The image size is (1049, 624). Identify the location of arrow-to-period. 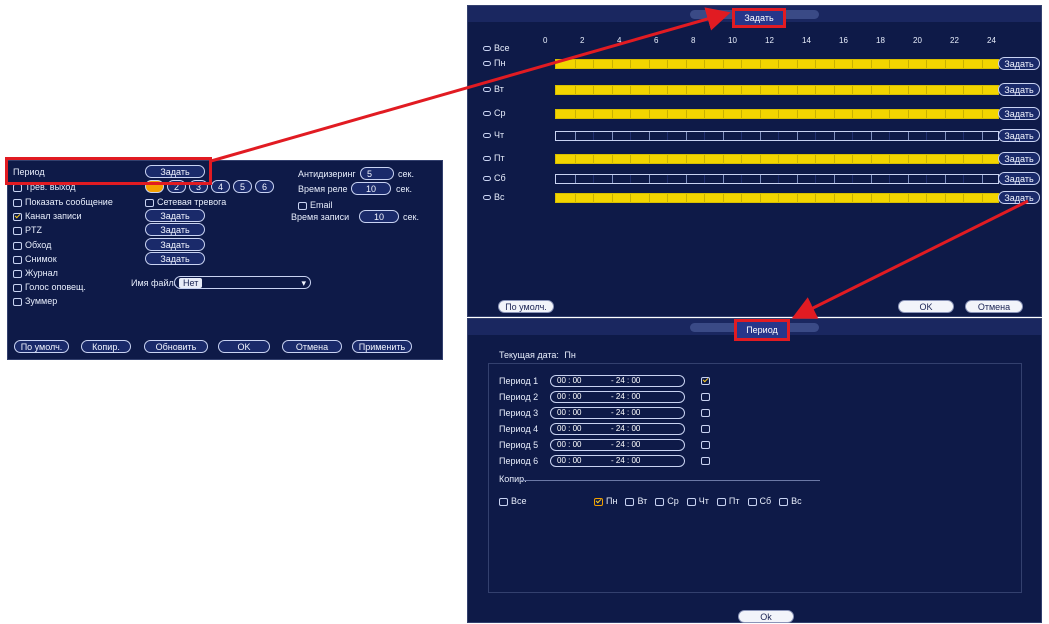
(910, 259).